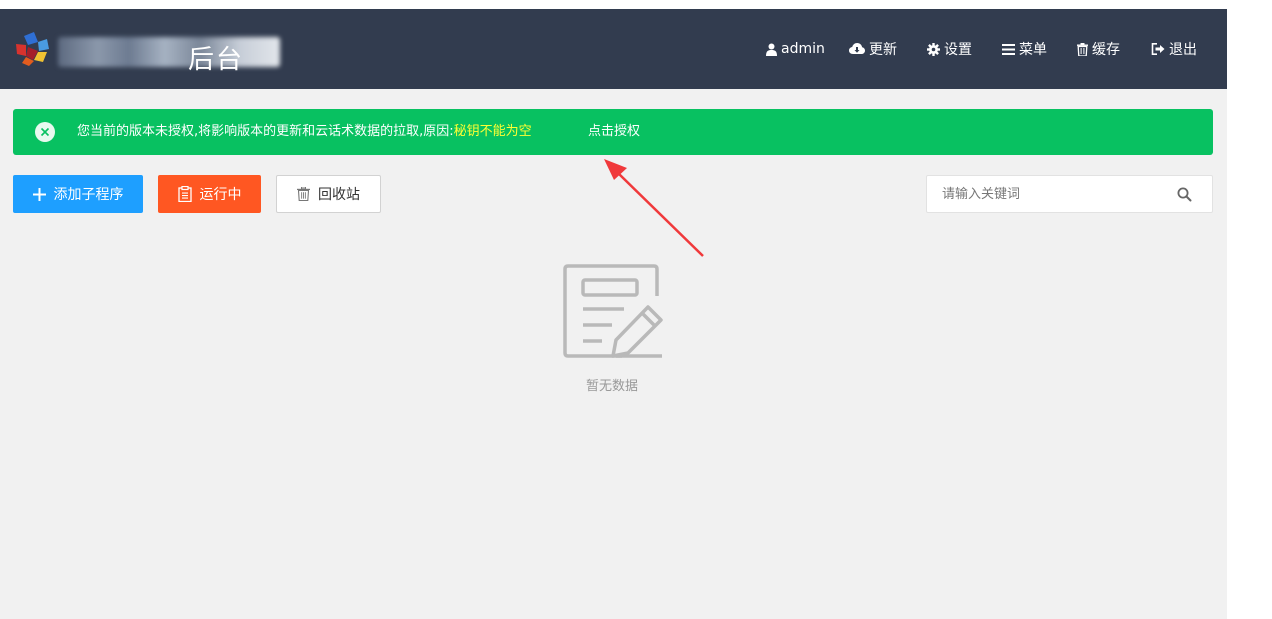  I want to click on brand-title: 后台, so click(216, 60).